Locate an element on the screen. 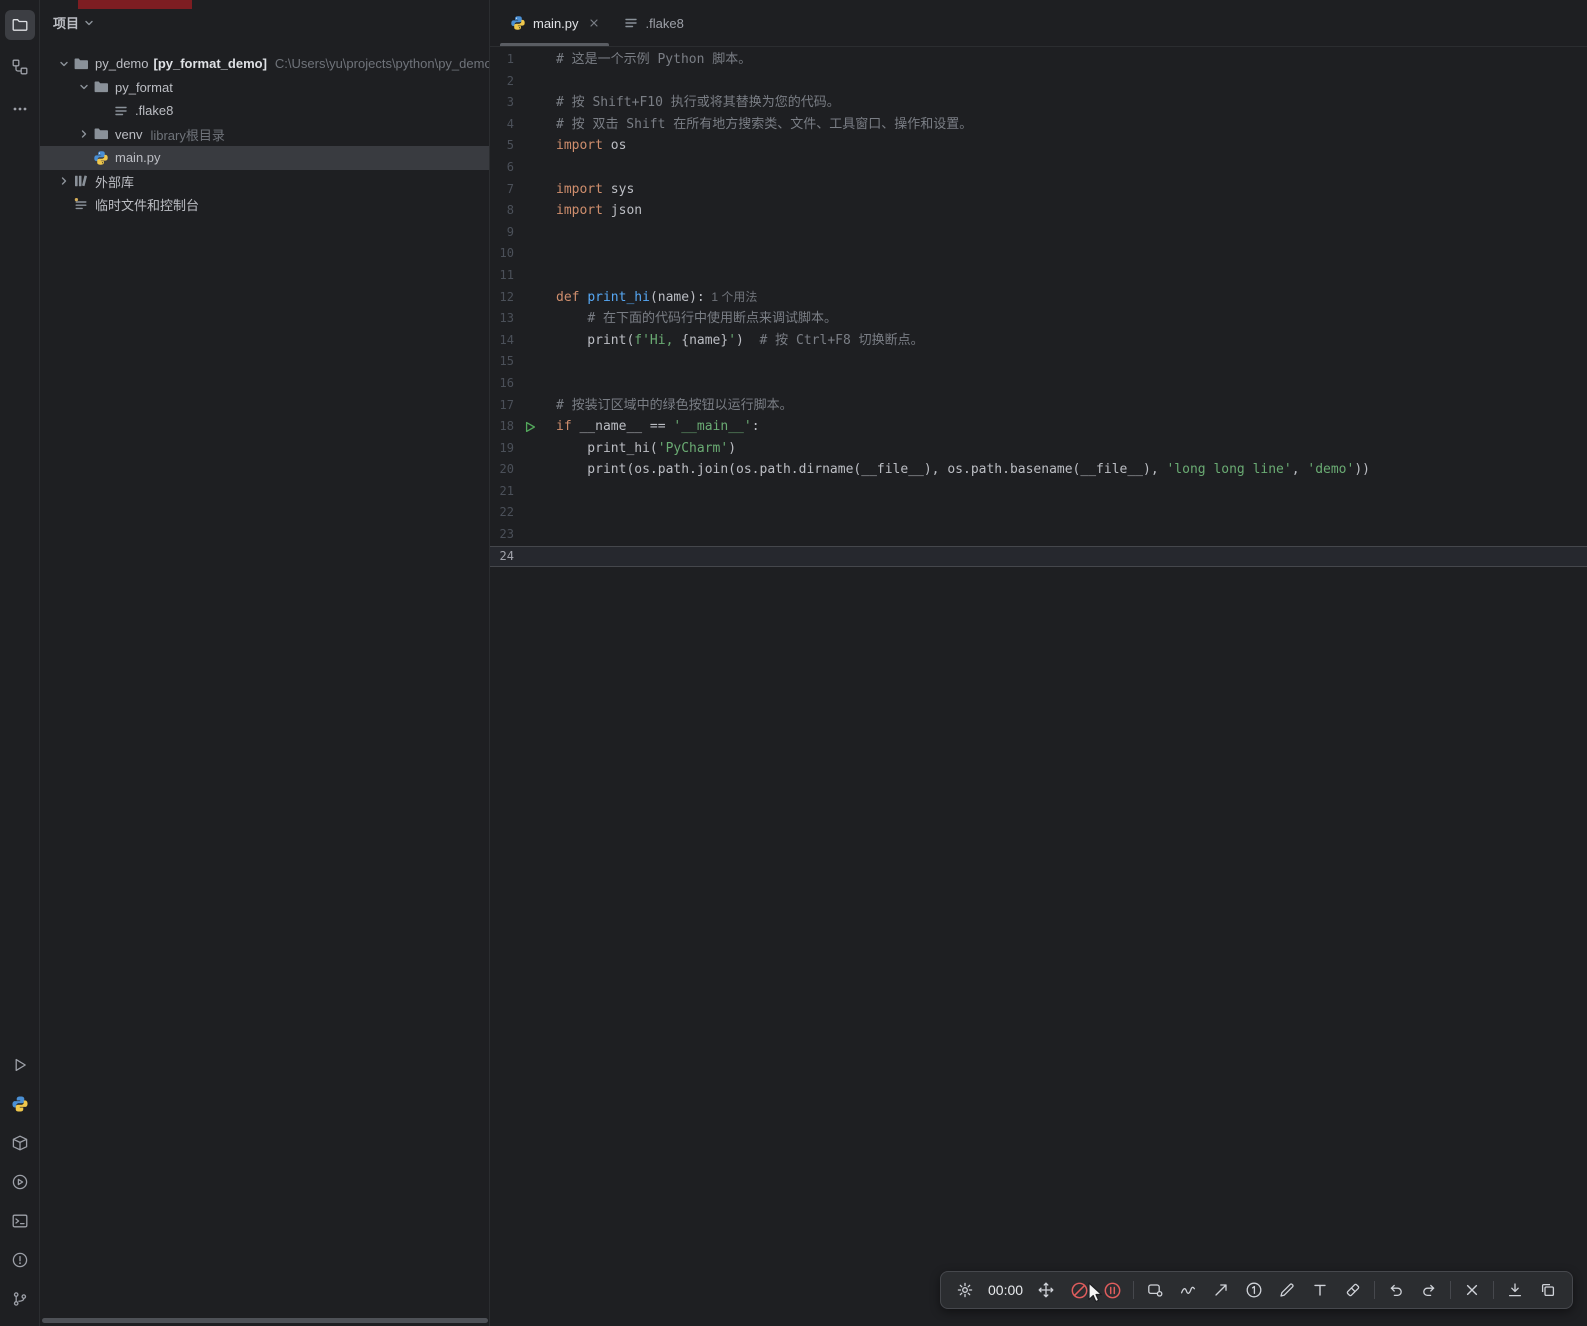  redo-icon is located at coordinates (1429, 1290).